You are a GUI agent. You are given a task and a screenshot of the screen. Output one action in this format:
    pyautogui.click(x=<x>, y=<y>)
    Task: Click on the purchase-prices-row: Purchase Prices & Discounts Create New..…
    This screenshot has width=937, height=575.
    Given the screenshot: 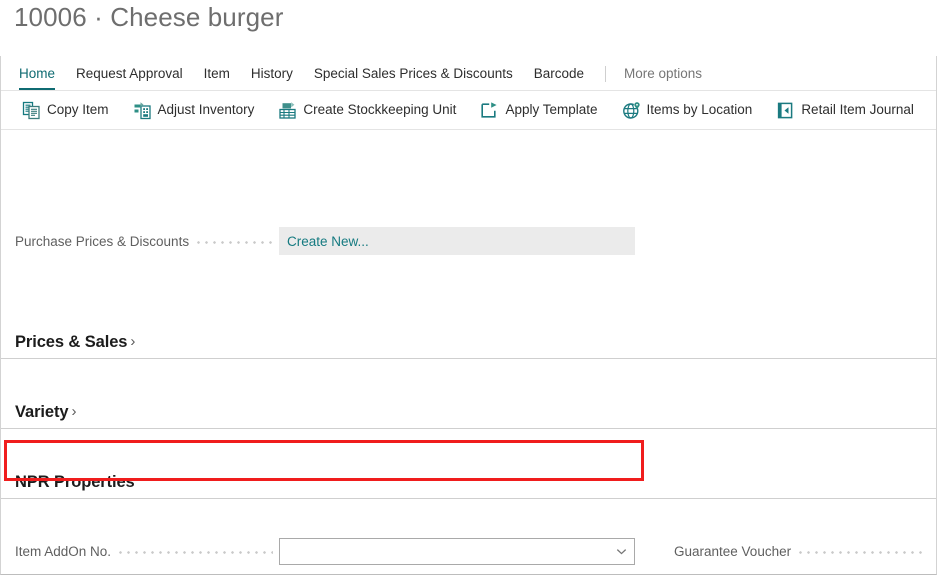 What is the action you would take?
    pyautogui.click(x=325, y=241)
    